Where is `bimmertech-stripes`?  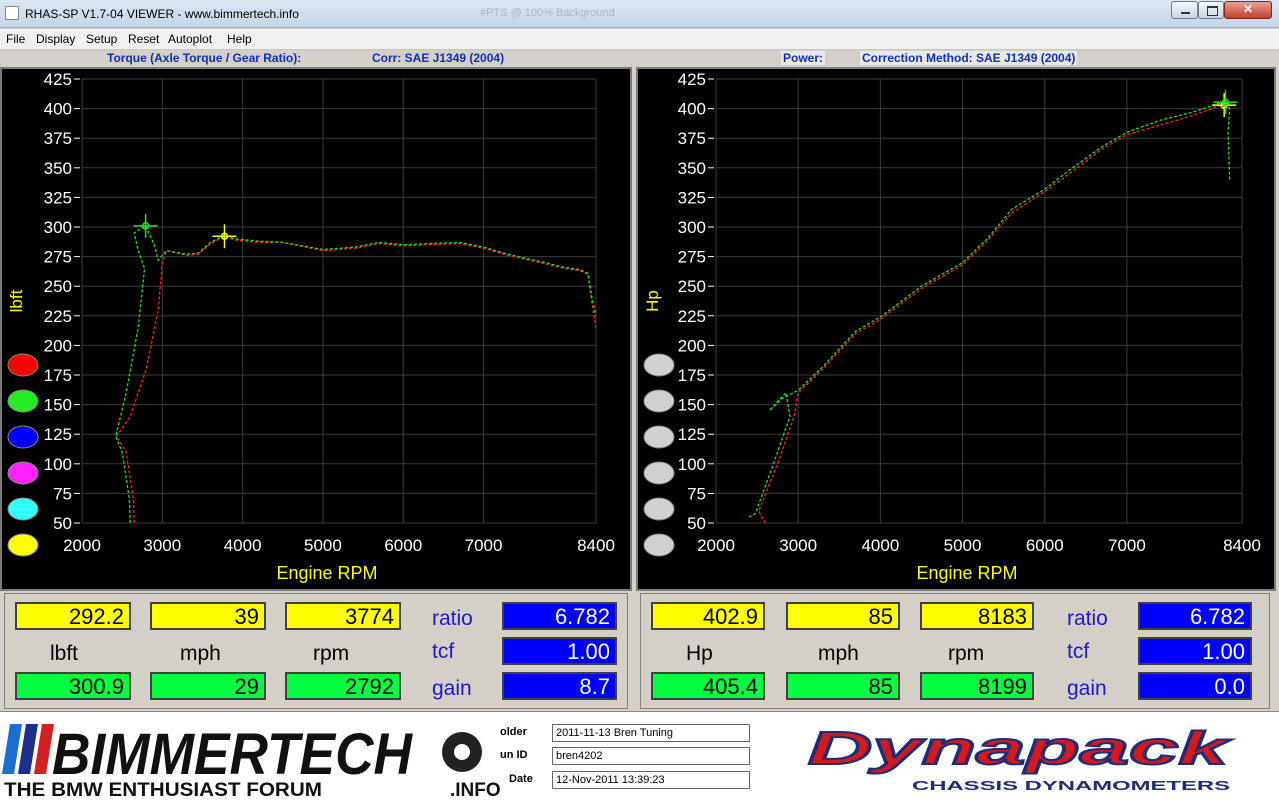
bimmertech-stripes is located at coordinates (28, 749).